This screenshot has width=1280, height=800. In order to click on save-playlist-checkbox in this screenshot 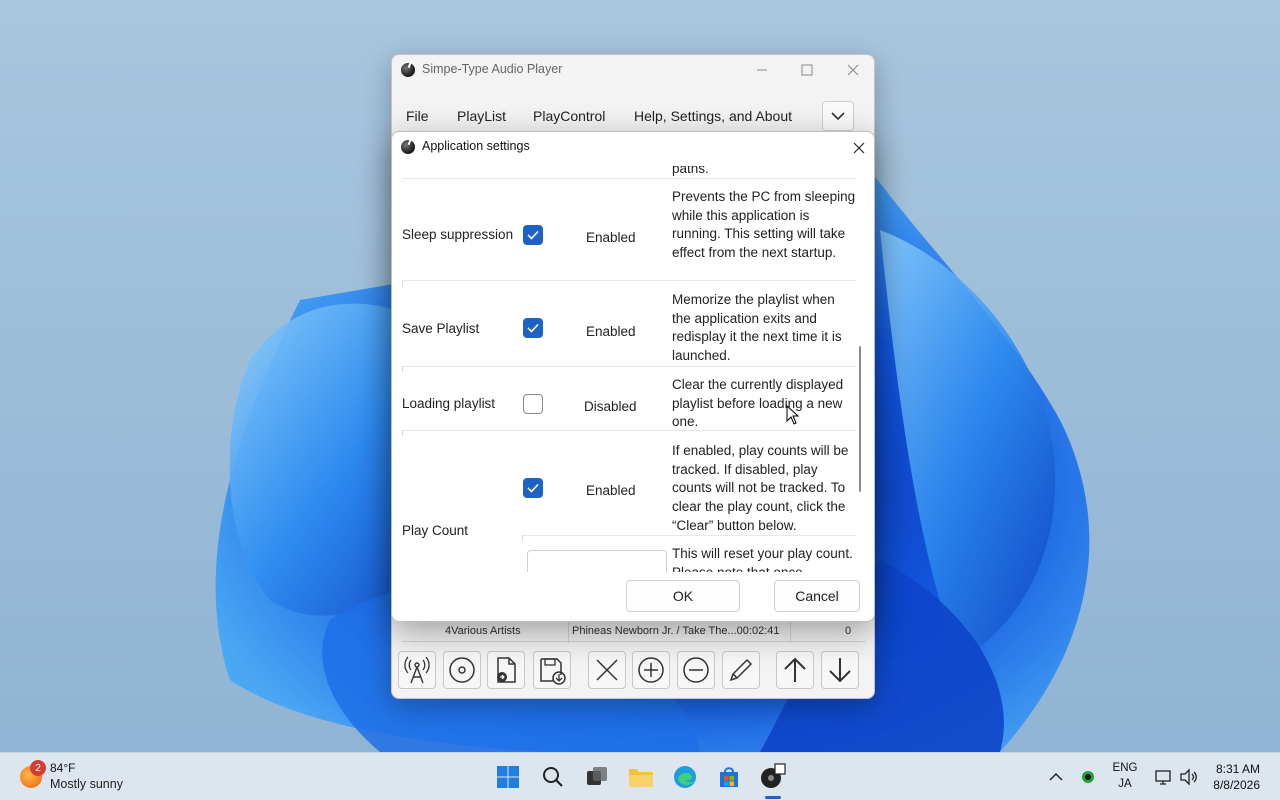, I will do `click(533, 328)`.